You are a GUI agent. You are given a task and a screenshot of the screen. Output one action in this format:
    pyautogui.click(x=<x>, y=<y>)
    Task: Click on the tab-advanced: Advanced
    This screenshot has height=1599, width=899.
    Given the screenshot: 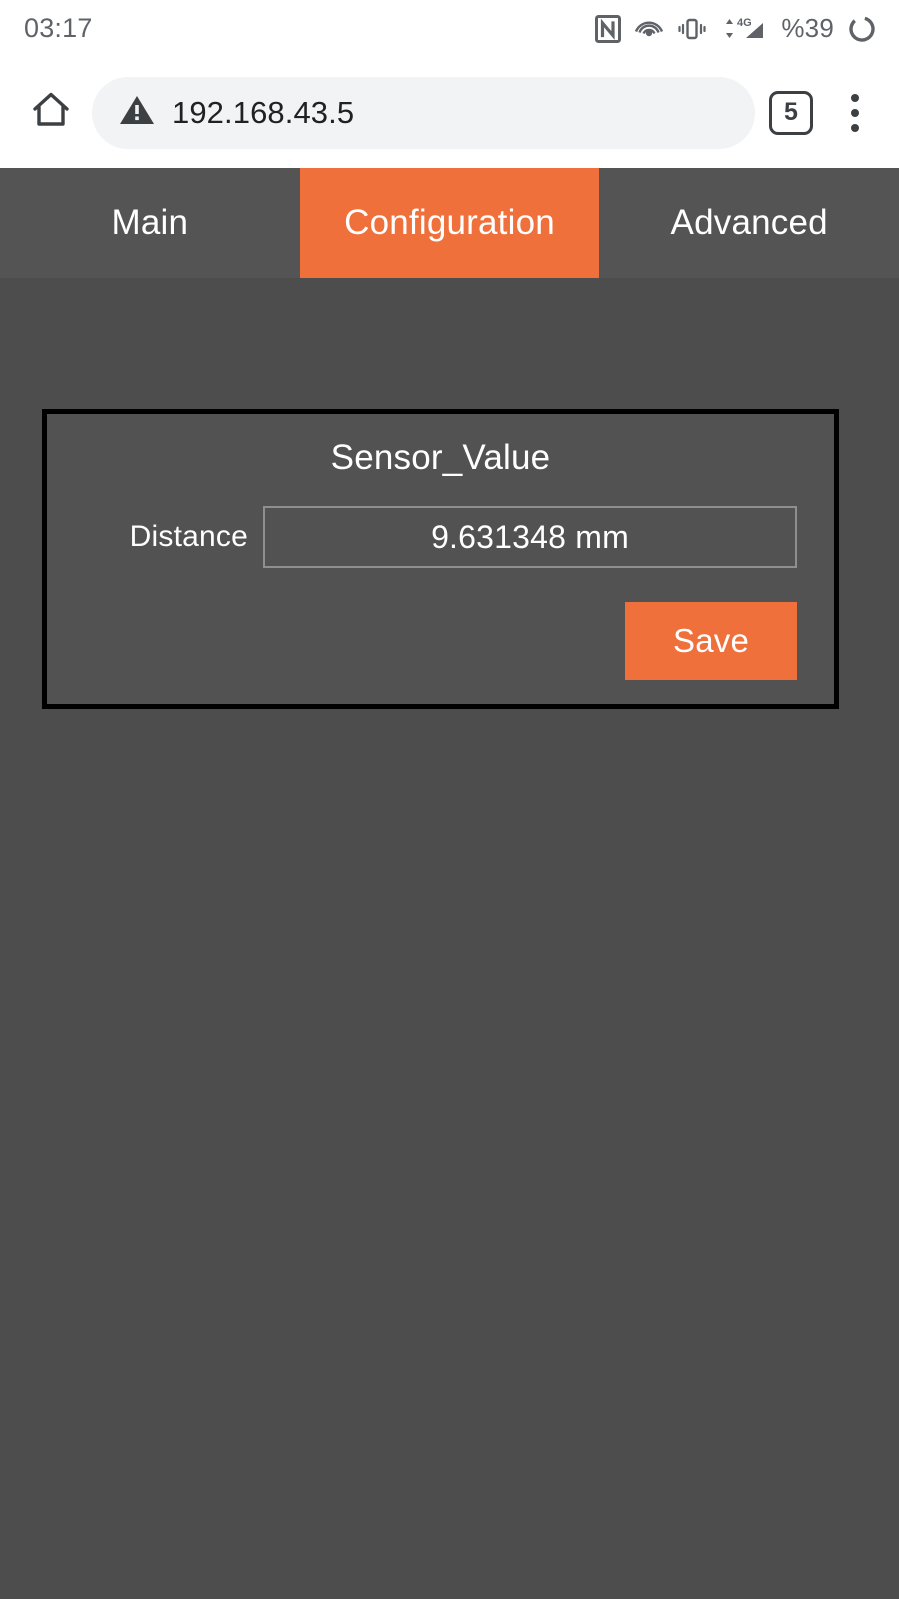 What is the action you would take?
    pyautogui.click(x=749, y=223)
    